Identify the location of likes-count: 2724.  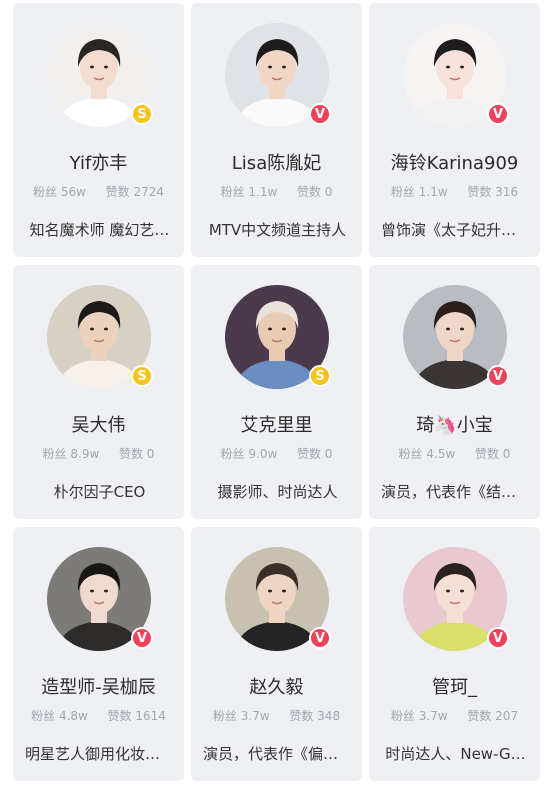
(148, 192).